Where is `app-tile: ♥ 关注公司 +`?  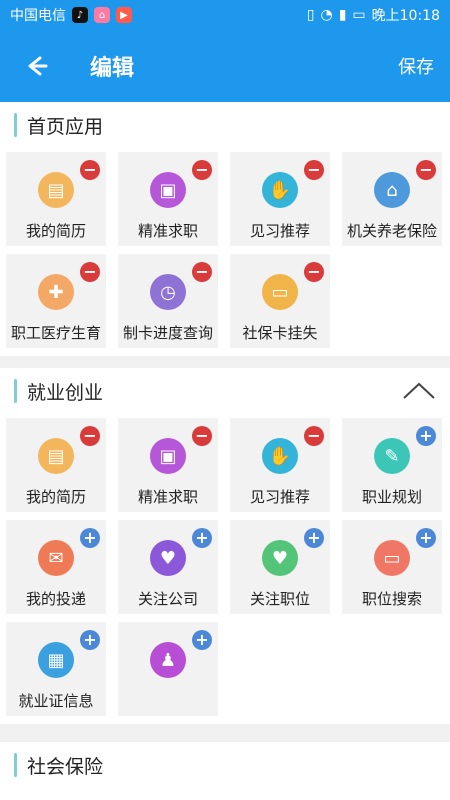
app-tile: ♥ 关注公司 + is located at coordinates (168, 567).